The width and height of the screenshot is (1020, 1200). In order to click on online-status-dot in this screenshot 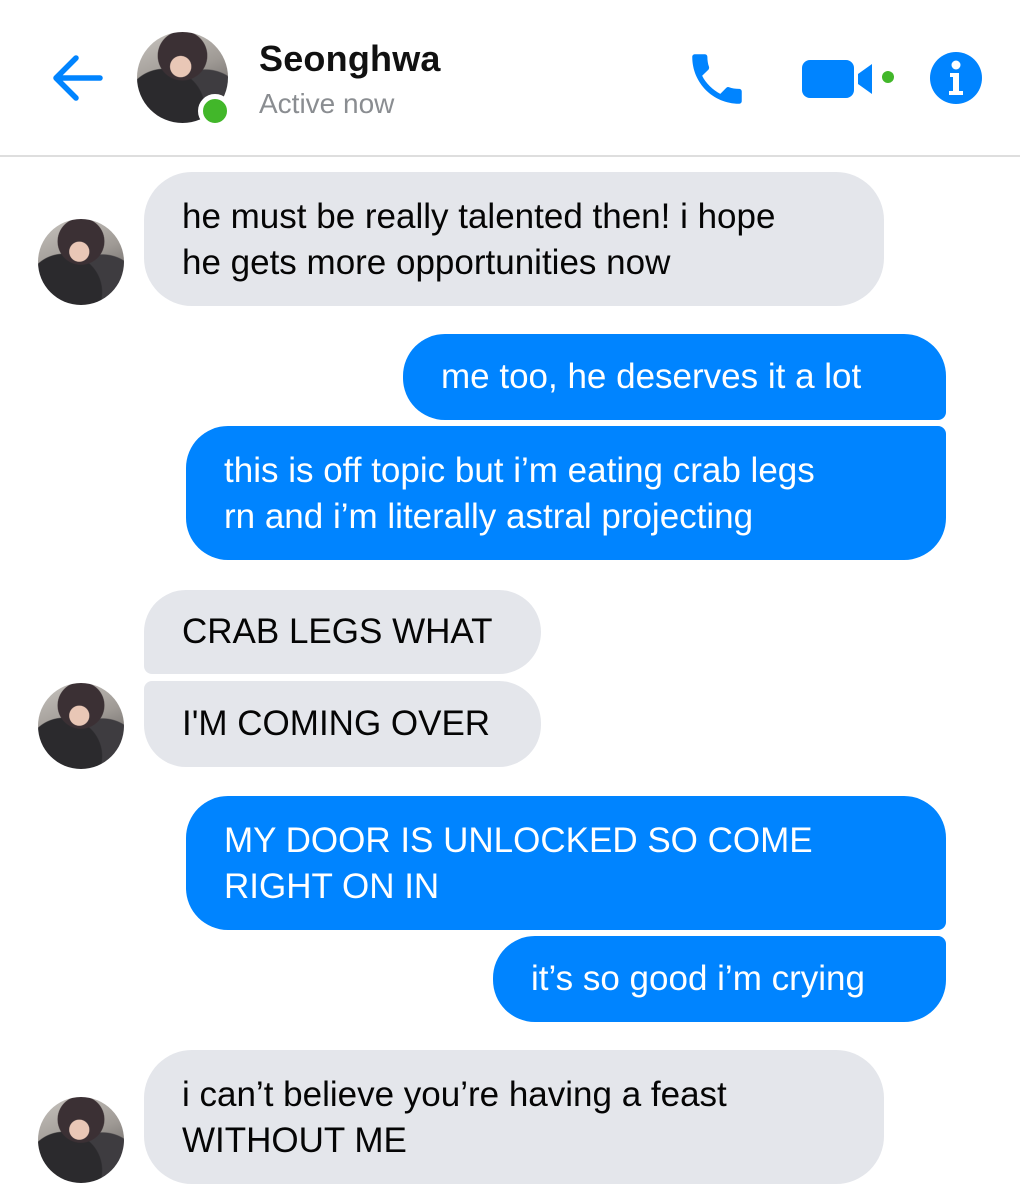, I will do `click(215, 111)`.